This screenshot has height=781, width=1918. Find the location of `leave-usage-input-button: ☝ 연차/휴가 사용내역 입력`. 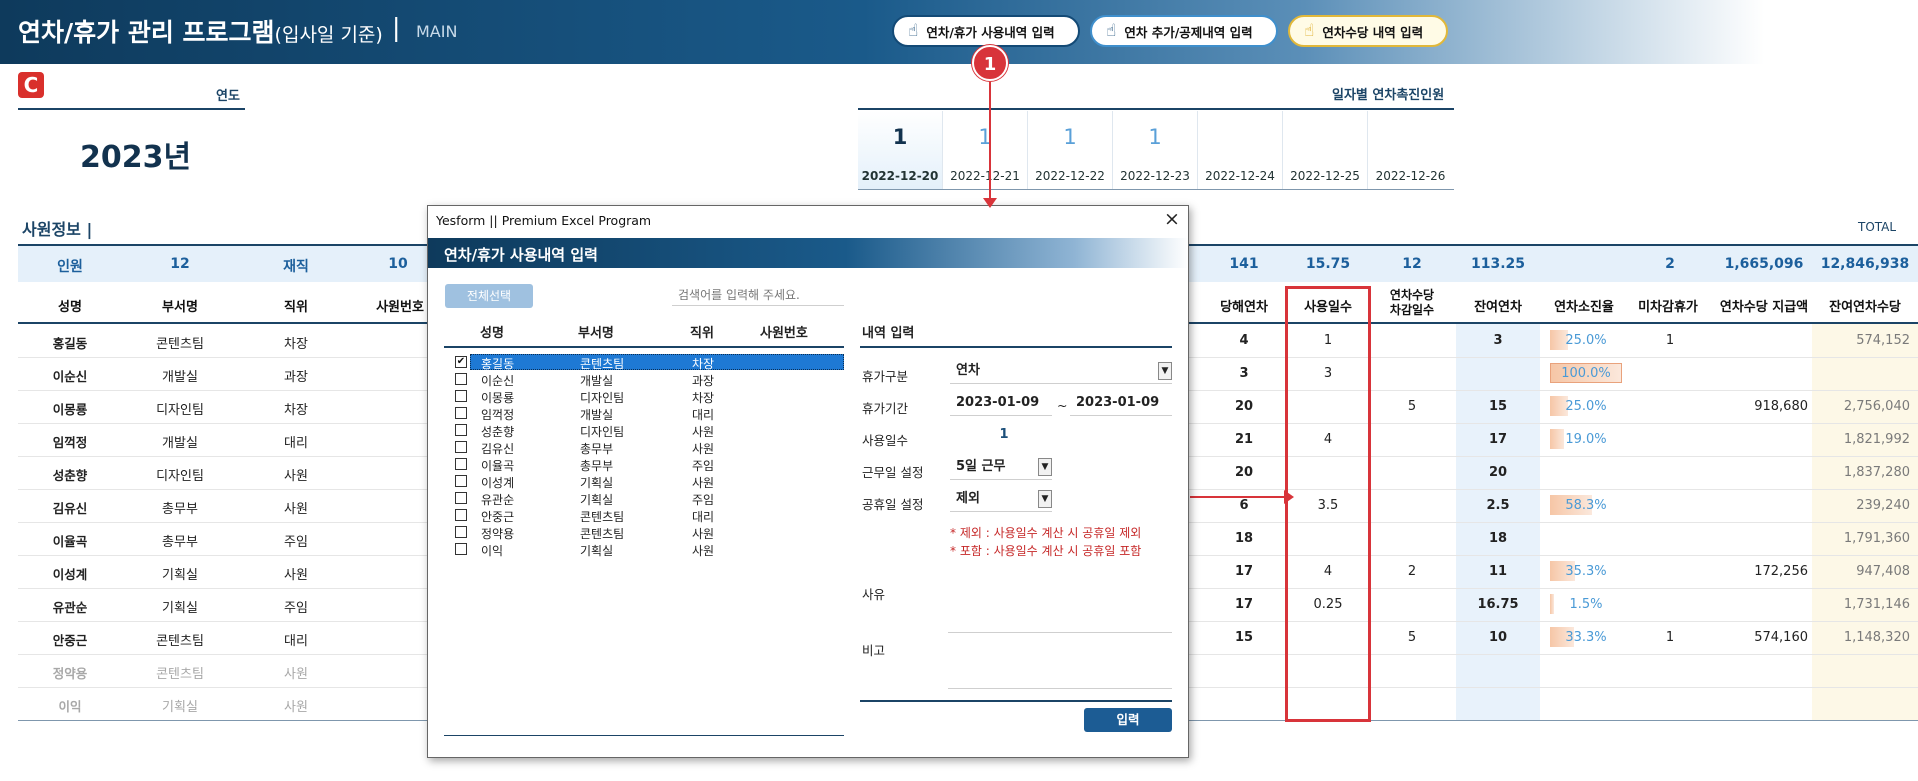

leave-usage-input-button: ☝ 연차/휴가 사용내역 입력 is located at coordinates (986, 31).